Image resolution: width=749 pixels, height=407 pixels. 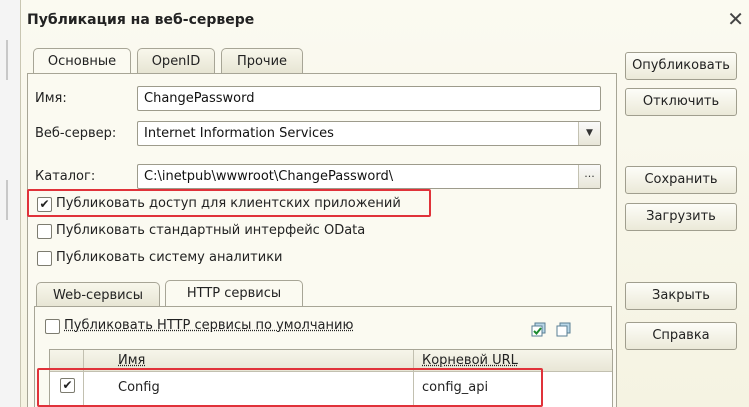 What do you see at coordinates (76, 133) in the screenshot?
I see `server-label: Веб-сервер:` at bounding box center [76, 133].